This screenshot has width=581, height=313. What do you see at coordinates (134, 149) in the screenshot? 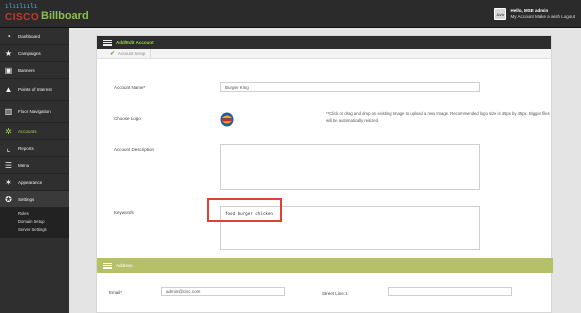
I see `account-description-label: Account Description` at bounding box center [134, 149].